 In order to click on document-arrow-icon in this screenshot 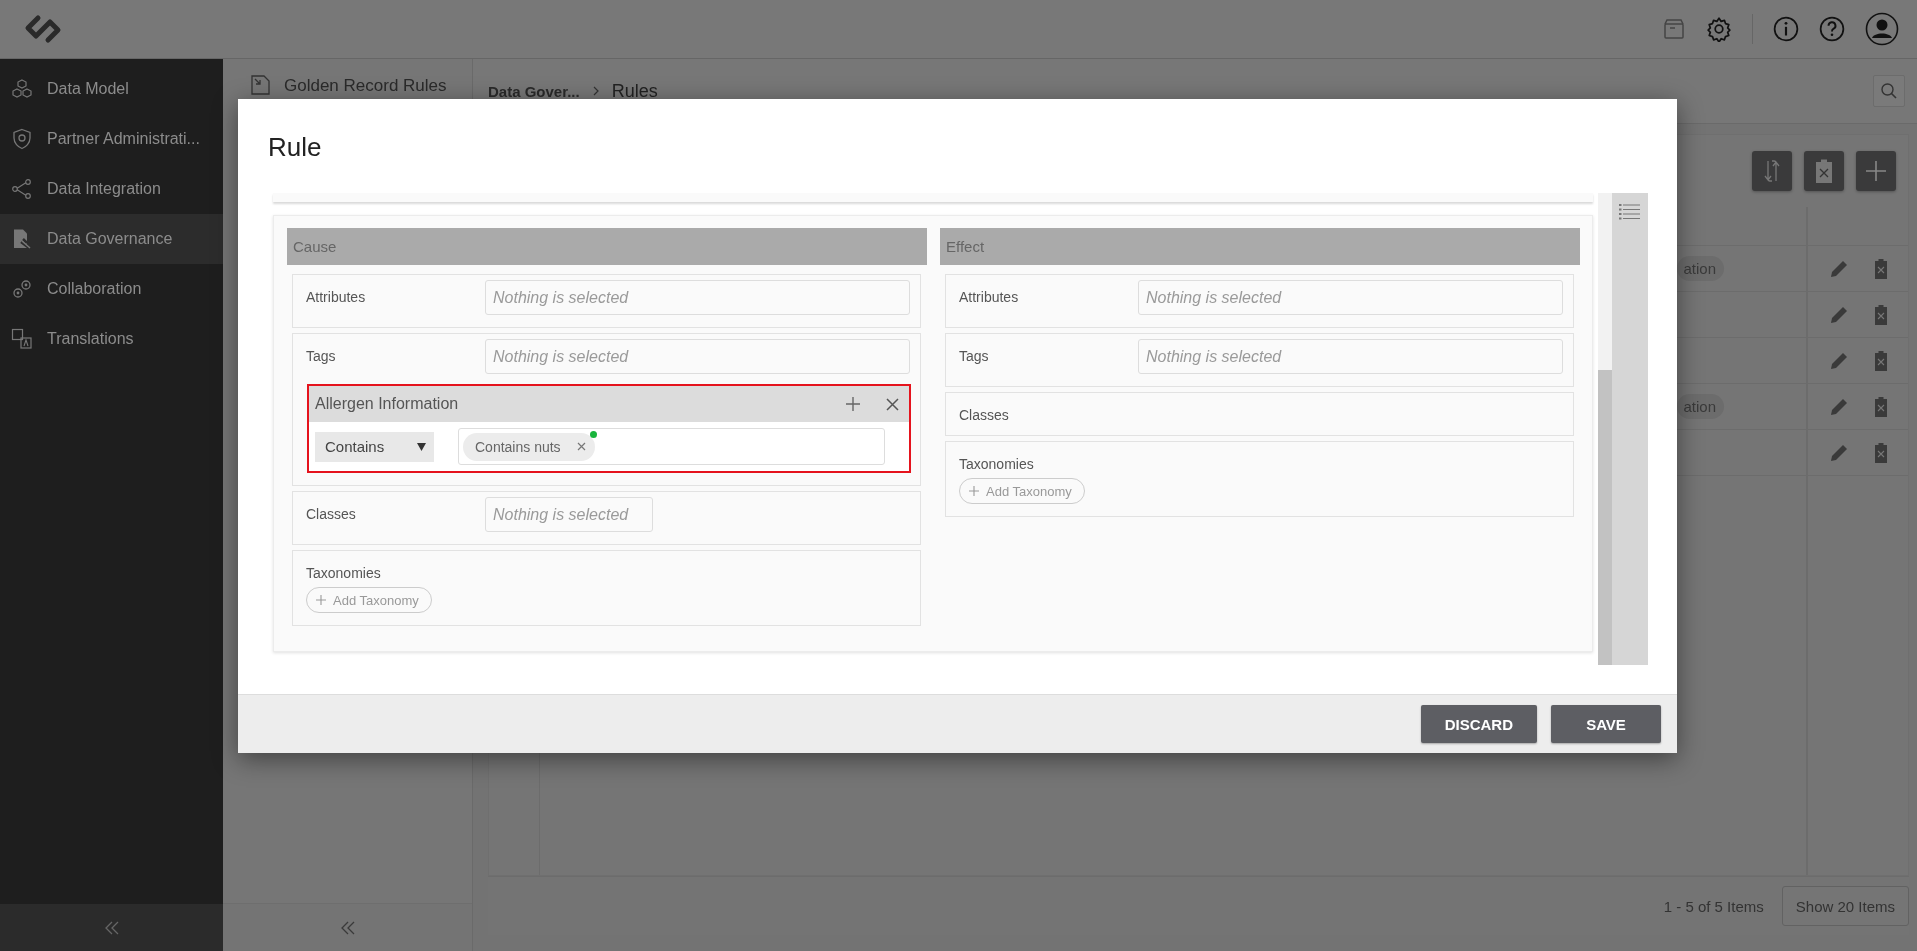, I will do `click(260, 85)`.